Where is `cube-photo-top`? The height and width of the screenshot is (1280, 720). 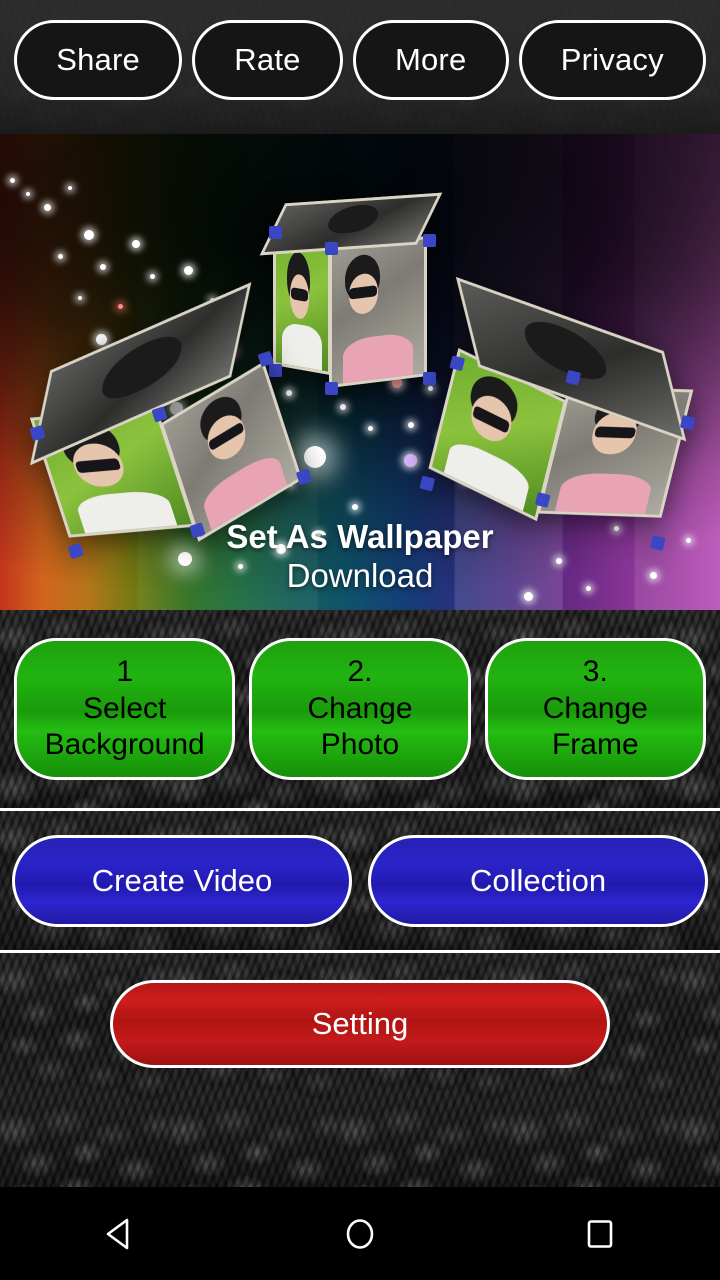 cube-photo-top is located at coordinates (351, 224).